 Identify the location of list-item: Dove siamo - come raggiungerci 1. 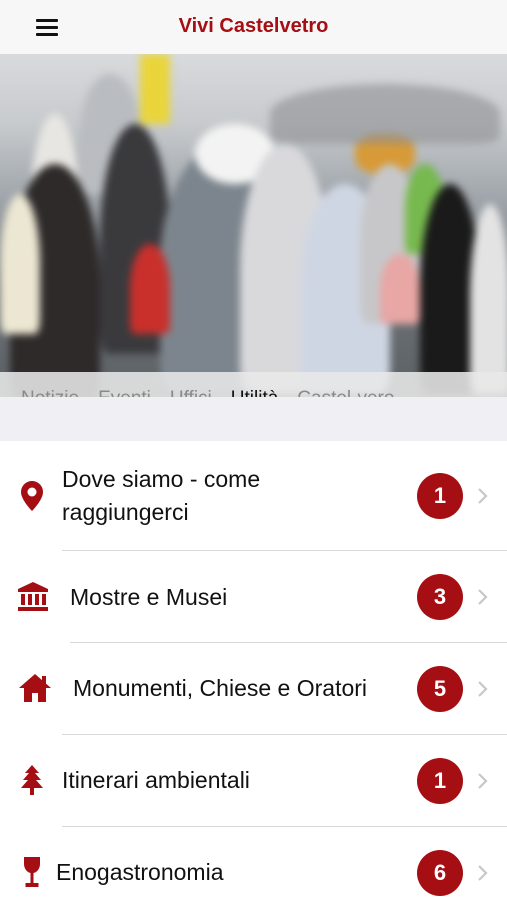
(253, 496).